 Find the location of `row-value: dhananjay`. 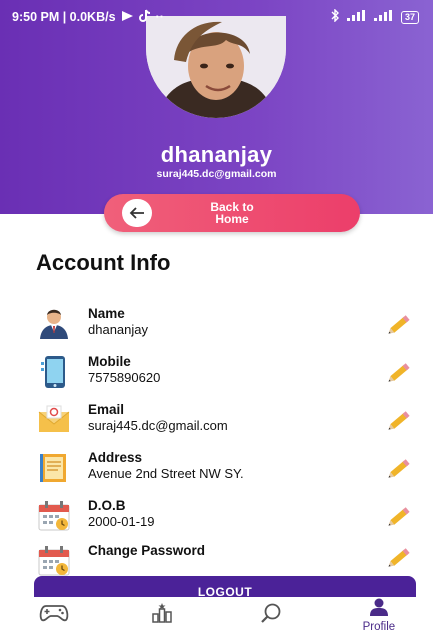

row-value: dhananjay is located at coordinates (118, 329).